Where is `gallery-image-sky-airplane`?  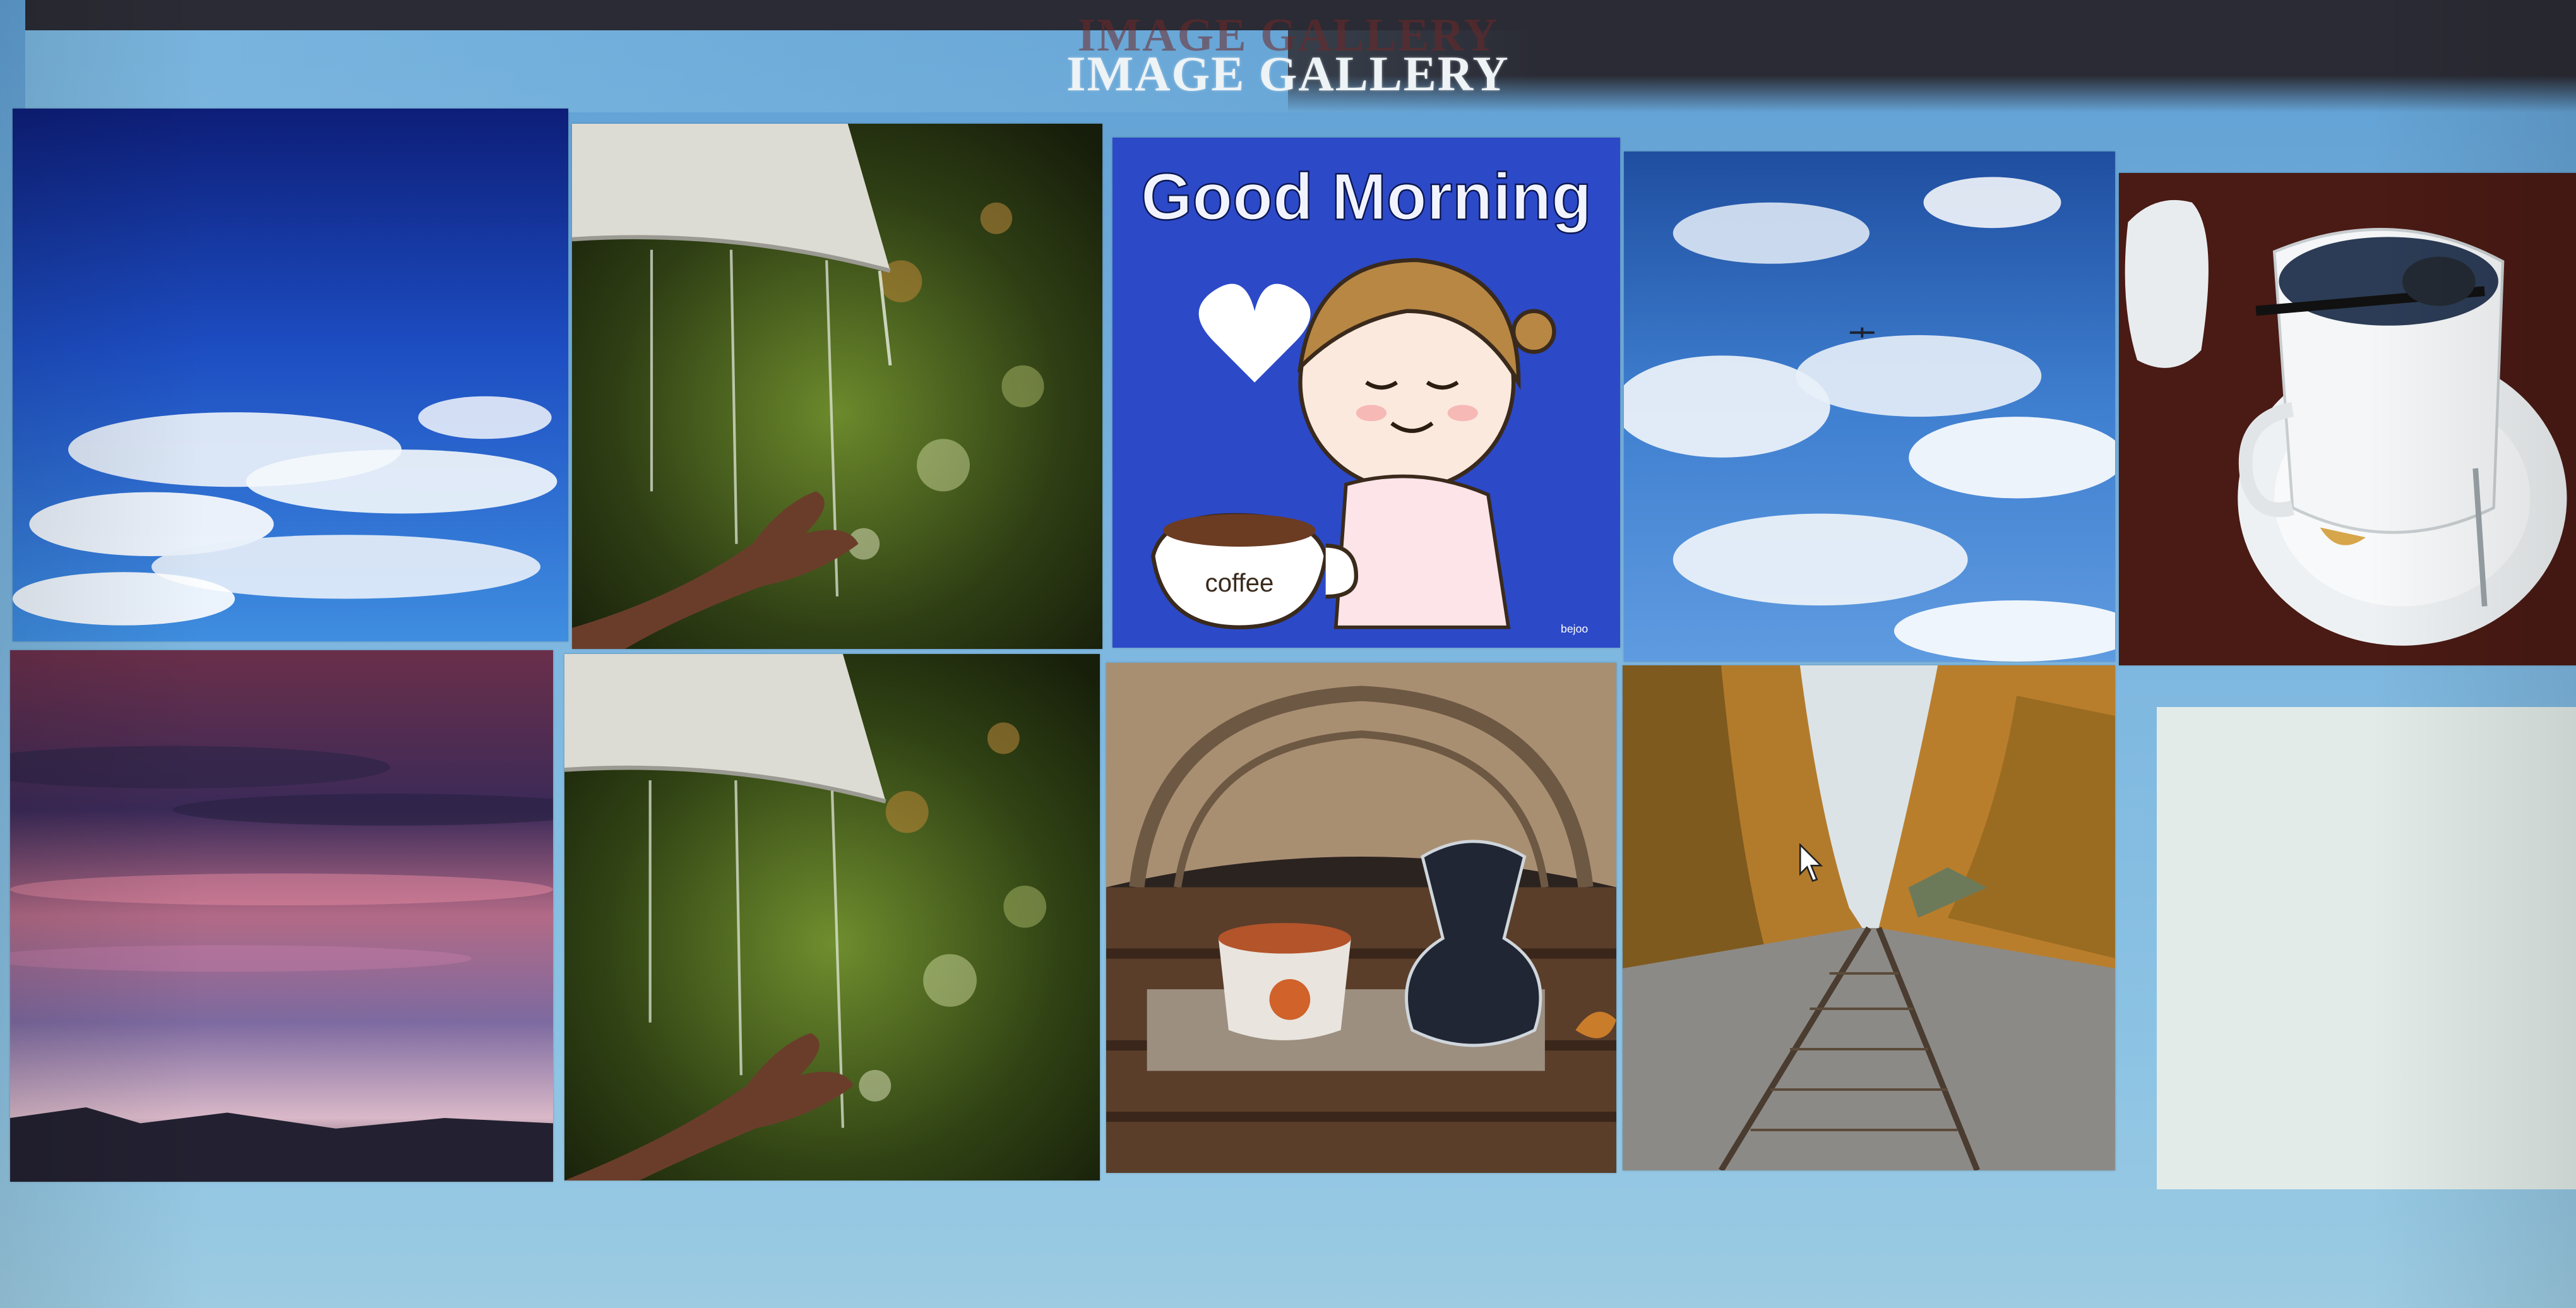
gallery-image-sky-airplane is located at coordinates (1869, 407).